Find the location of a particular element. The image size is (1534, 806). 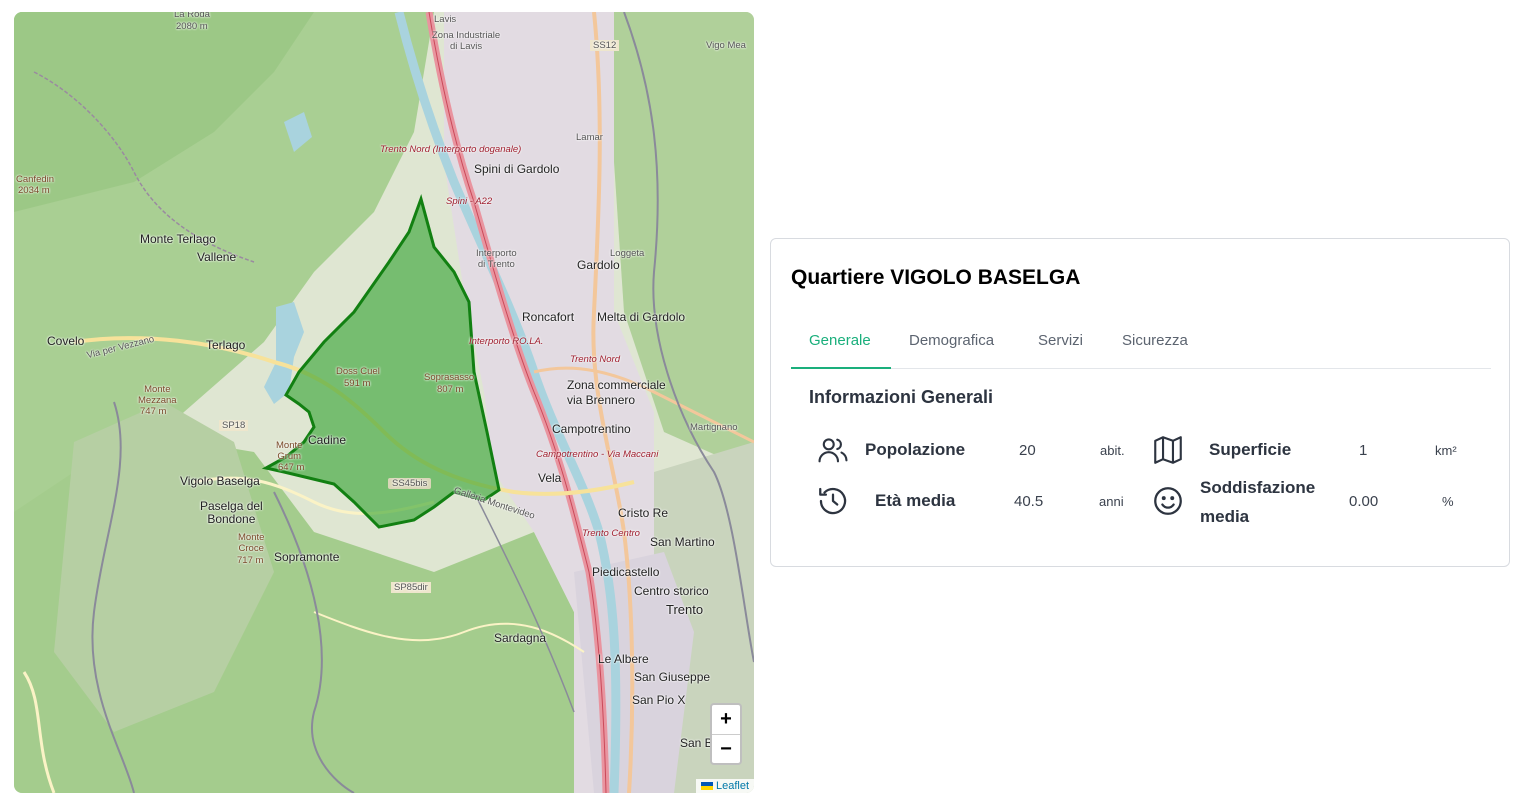

map-label: San Pio X is located at coordinates (659, 700).